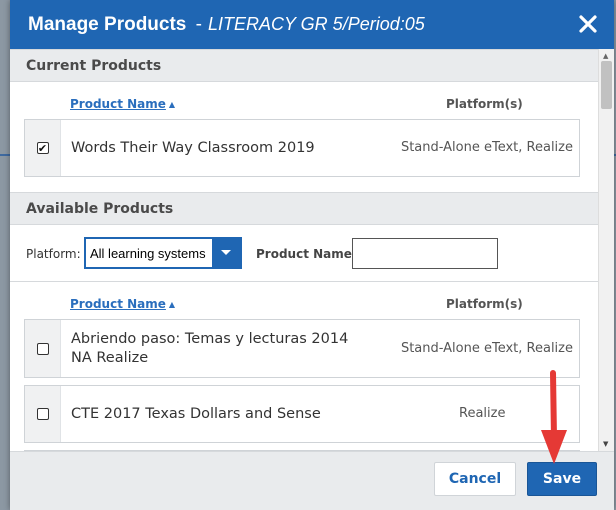  What do you see at coordinates (5, 155) in the screenshot?
I see `background-line` at bounding box center [5, 155].